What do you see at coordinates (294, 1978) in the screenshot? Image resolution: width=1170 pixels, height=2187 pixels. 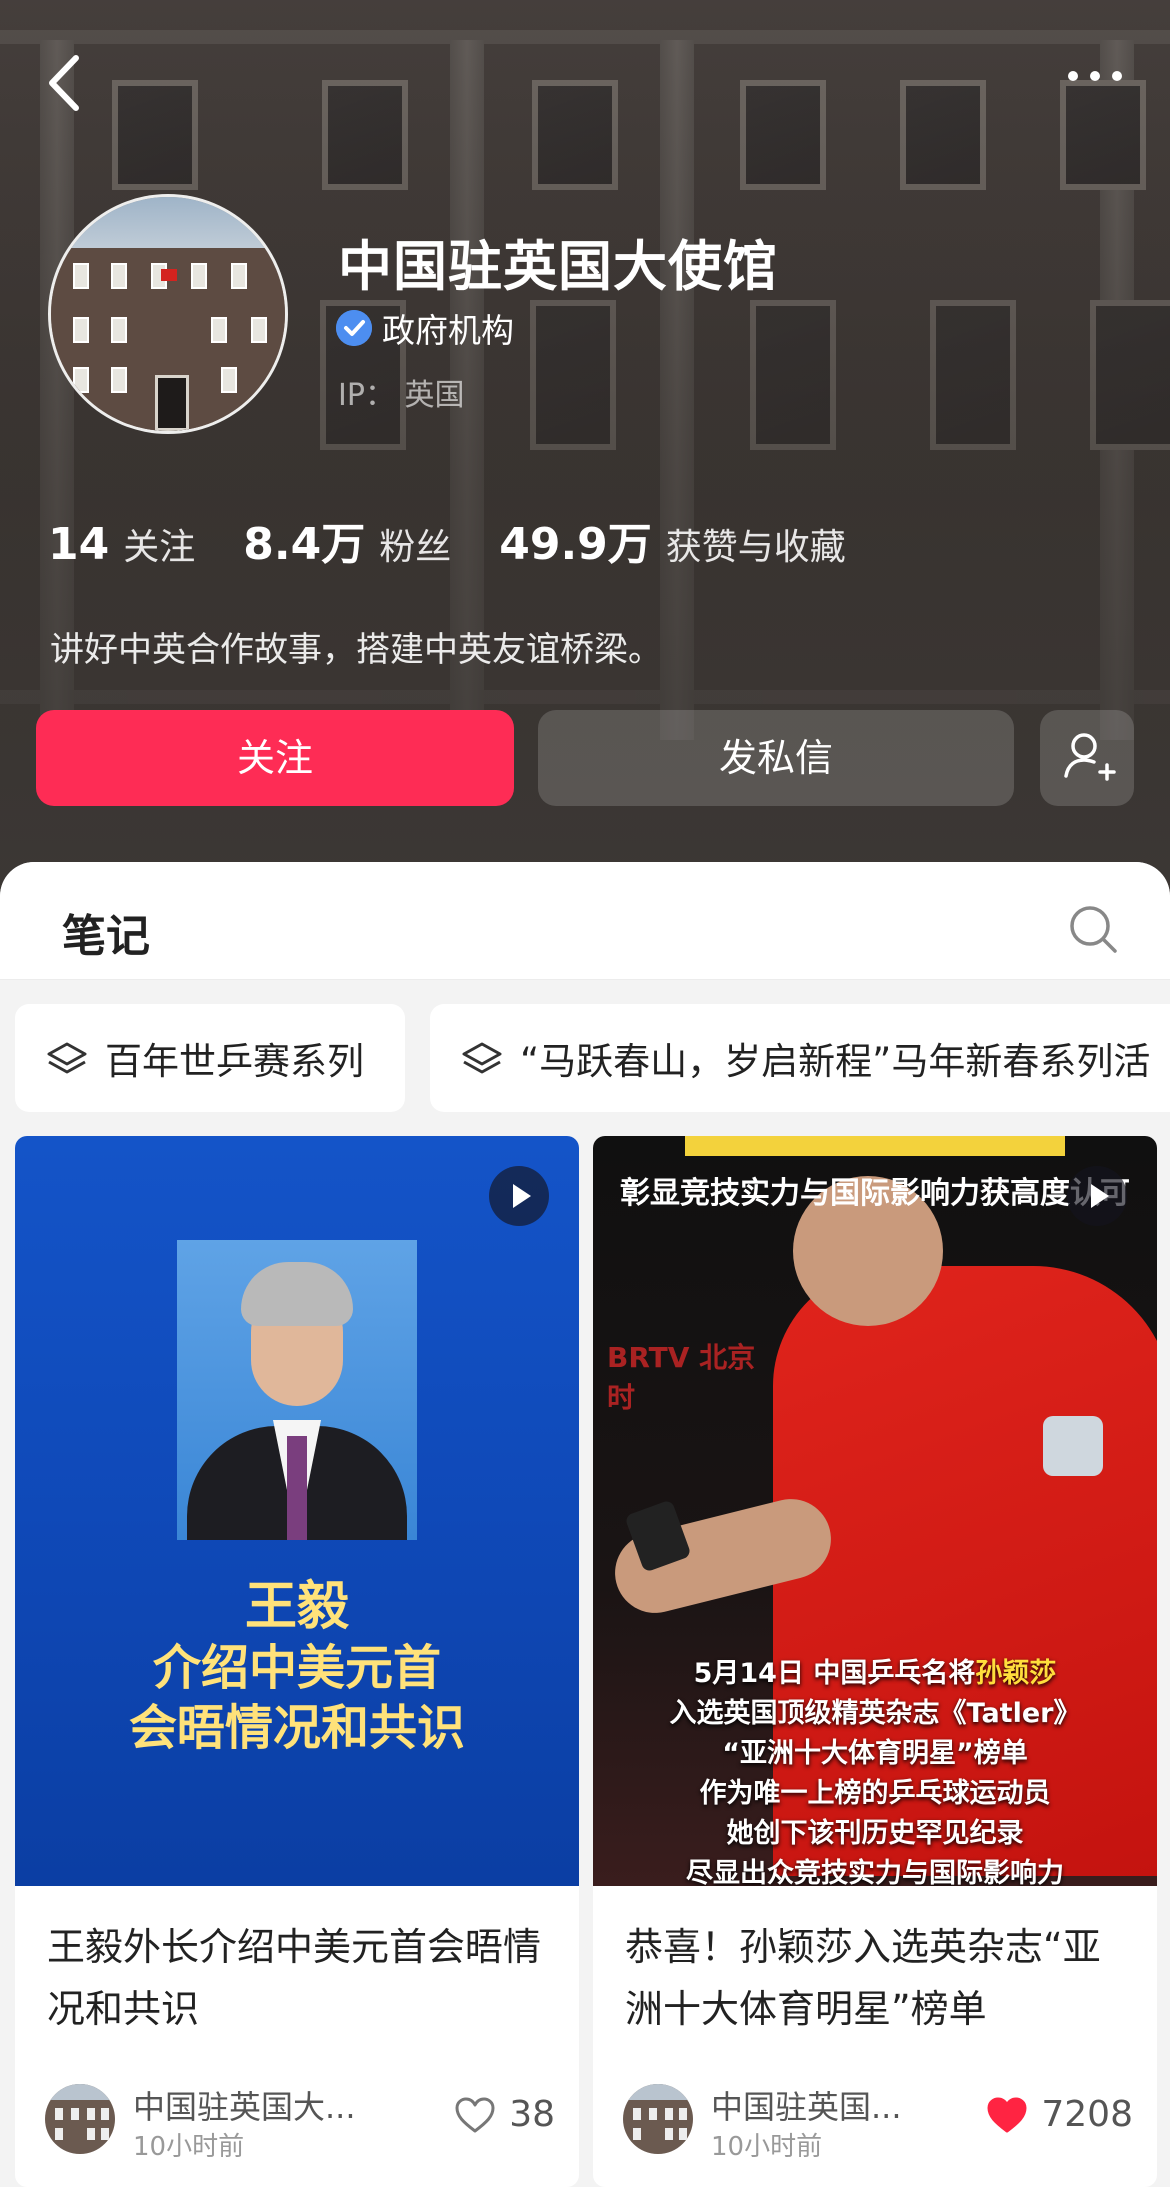 I see `note-title: 王毅外长介绍中美元首会晤情况和共识` at bounding box center [294, 1978].